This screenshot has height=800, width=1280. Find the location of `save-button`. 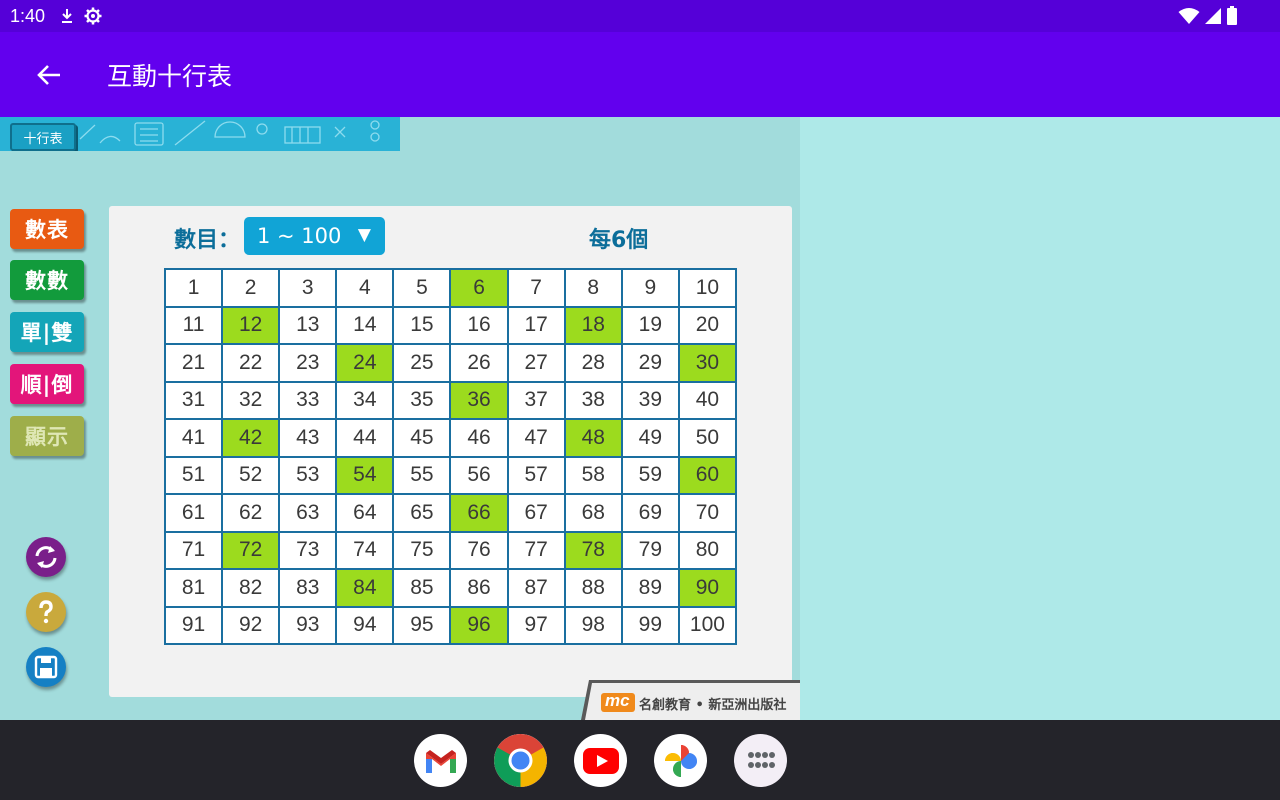

save-button is located at coordinates (46, 667).